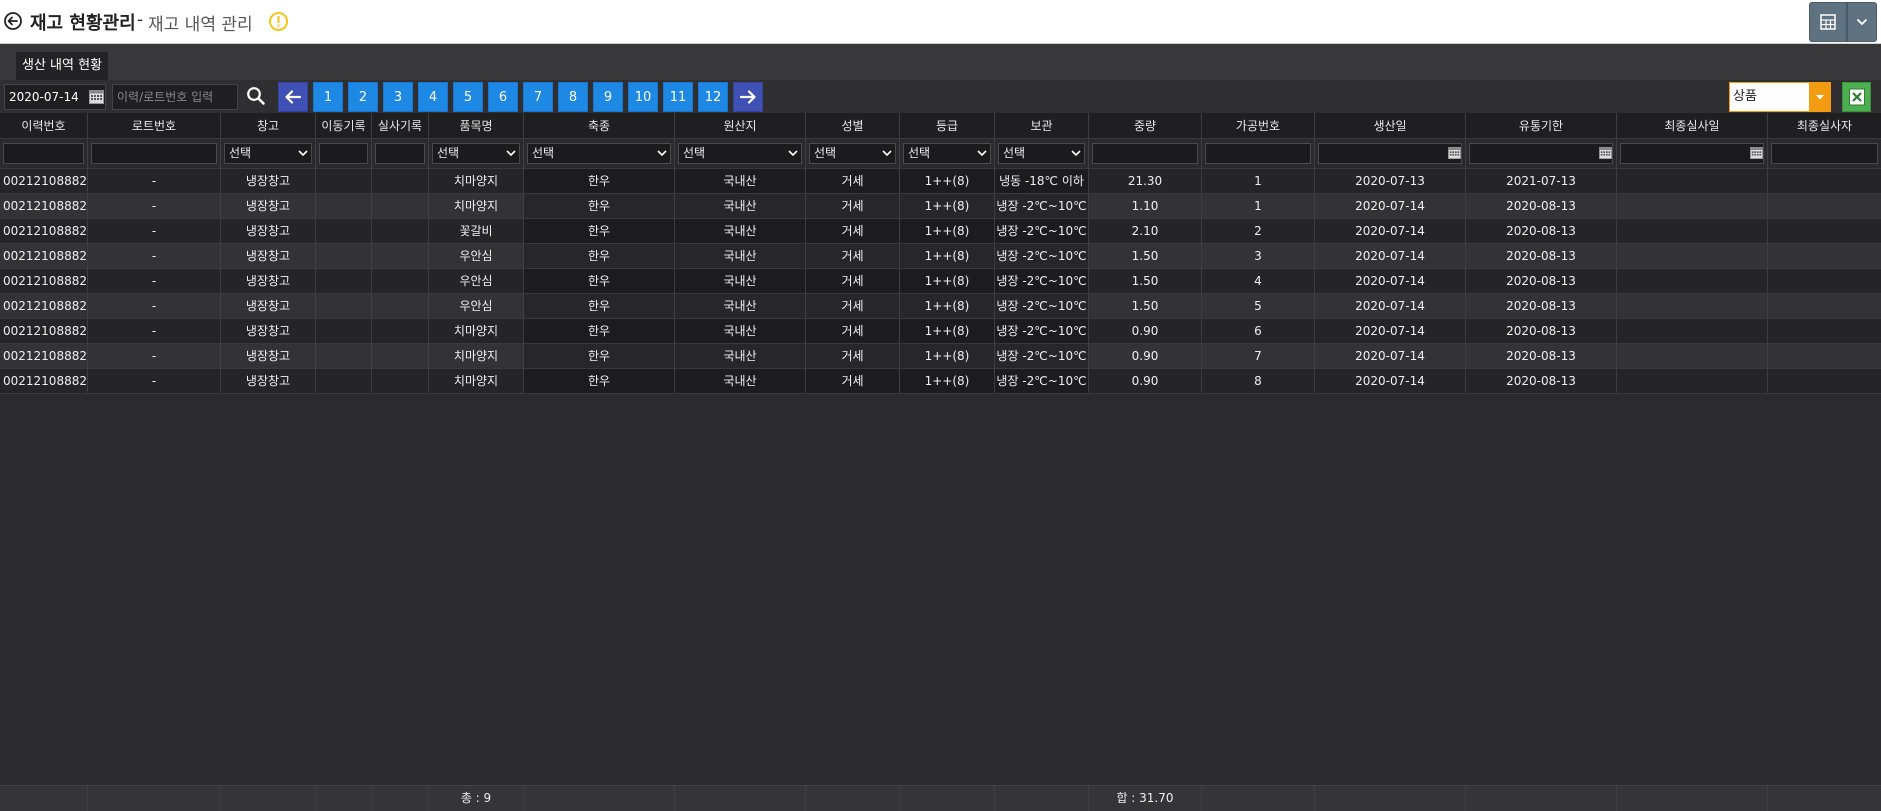 Image resolution: width=1881 pixels, height=811 pixels. What do you see at coordinates (154, 125) in the screenshot?
I see `col-header-lot-no: 로트번호` at bounding box center [154, 125].